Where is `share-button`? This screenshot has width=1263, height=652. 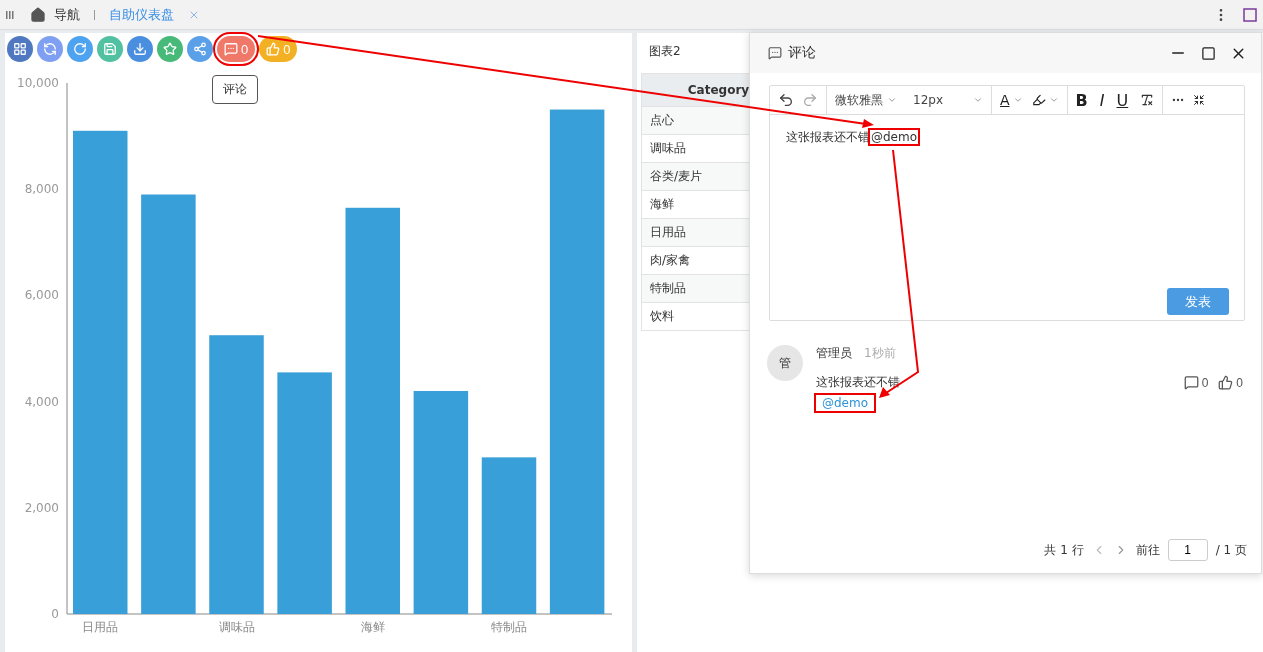 share-button is located at coordinates (200, 49).